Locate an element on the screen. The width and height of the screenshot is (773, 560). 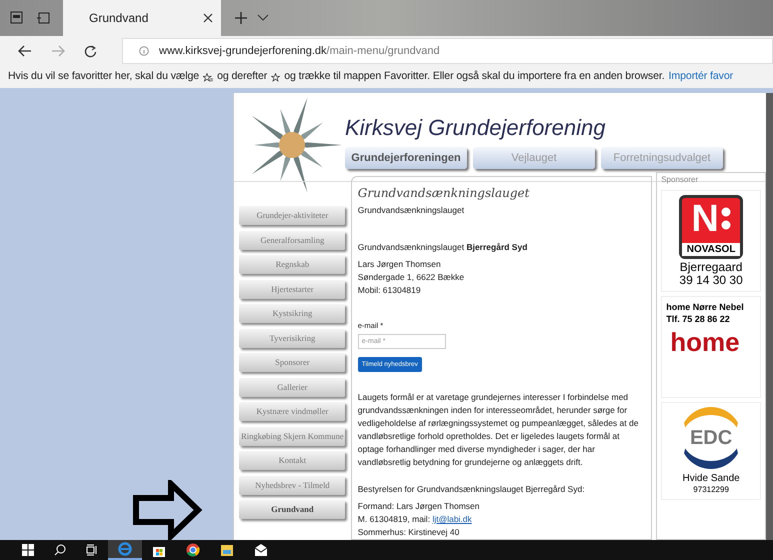
sidebar-menu-item: Sponsorer is located at coordinates (292, 362).